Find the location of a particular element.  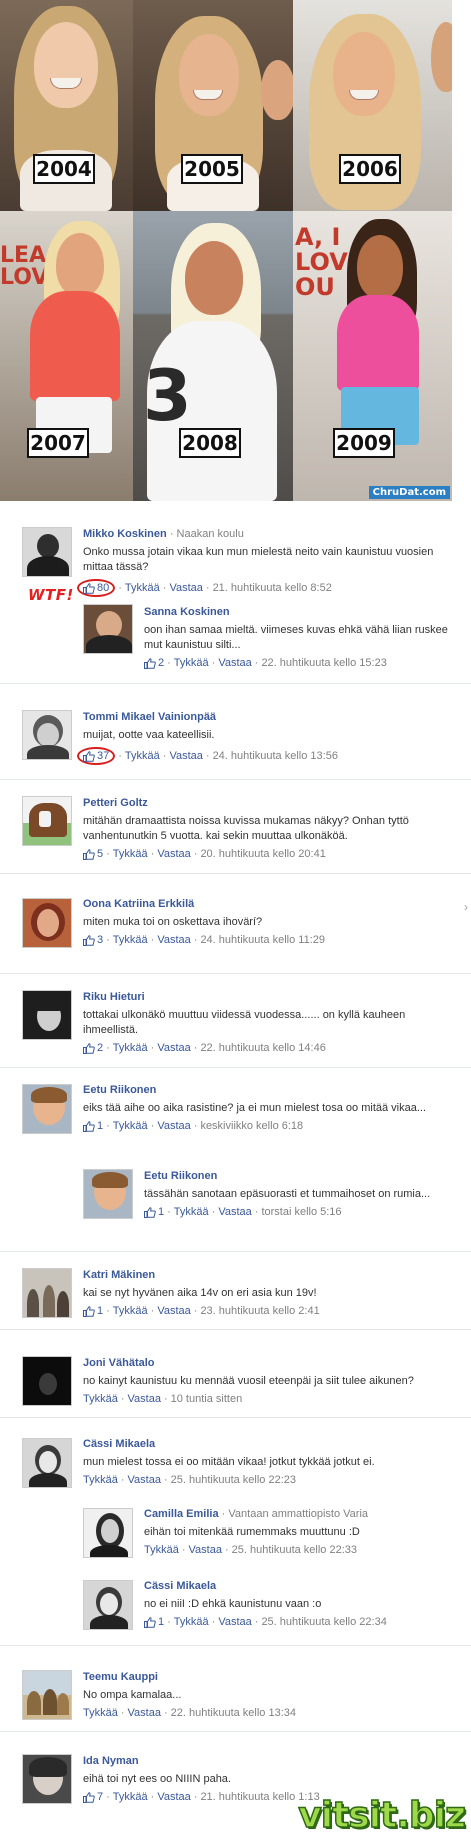

like-count: 3 is located at coordinates (93, 940).